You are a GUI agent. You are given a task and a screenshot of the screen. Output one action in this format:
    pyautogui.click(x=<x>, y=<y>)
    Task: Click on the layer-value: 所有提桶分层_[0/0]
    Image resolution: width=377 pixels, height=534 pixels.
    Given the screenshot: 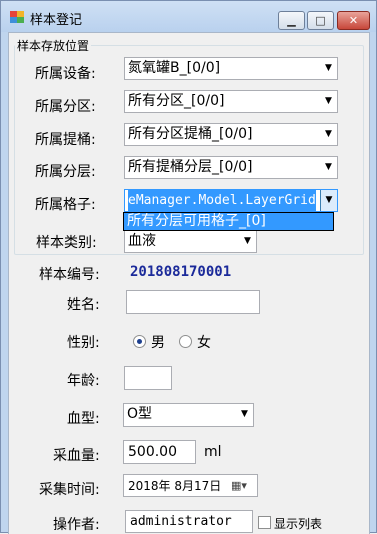 What is the action you would take?
    pyautogui.click(x=190, y=167)
    